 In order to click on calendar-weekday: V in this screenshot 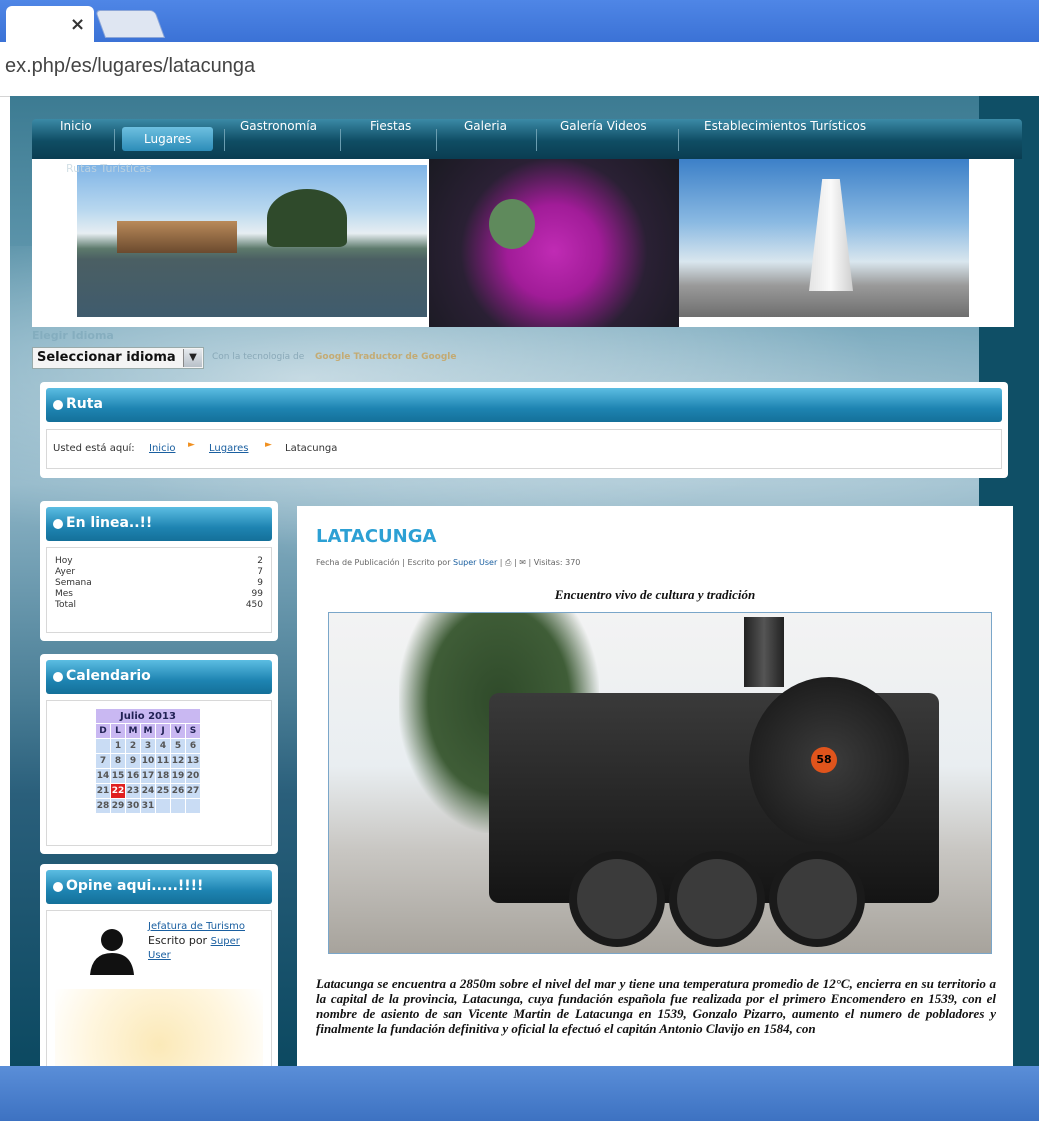, I will do `click(178, 731)`.